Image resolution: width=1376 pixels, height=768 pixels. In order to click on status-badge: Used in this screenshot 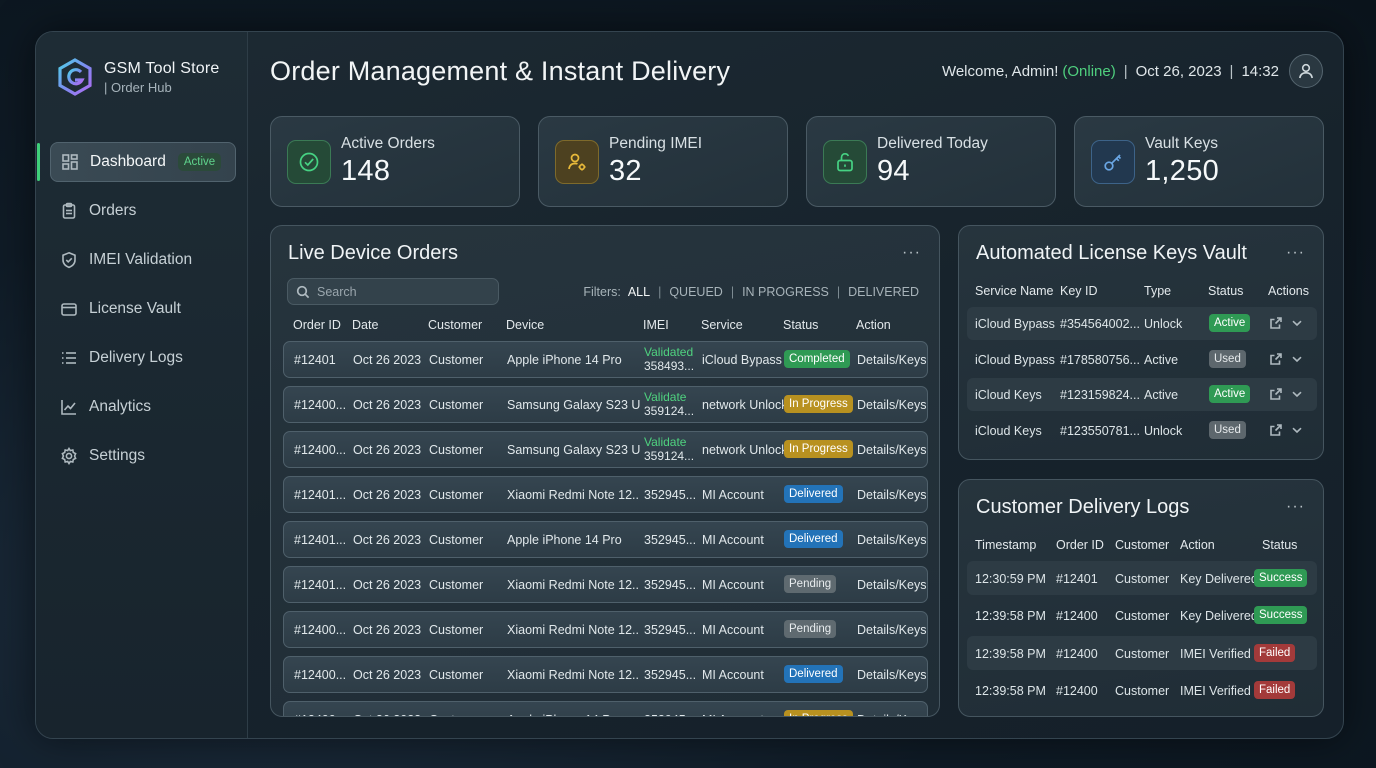, I will do `click(1227, 429)`.